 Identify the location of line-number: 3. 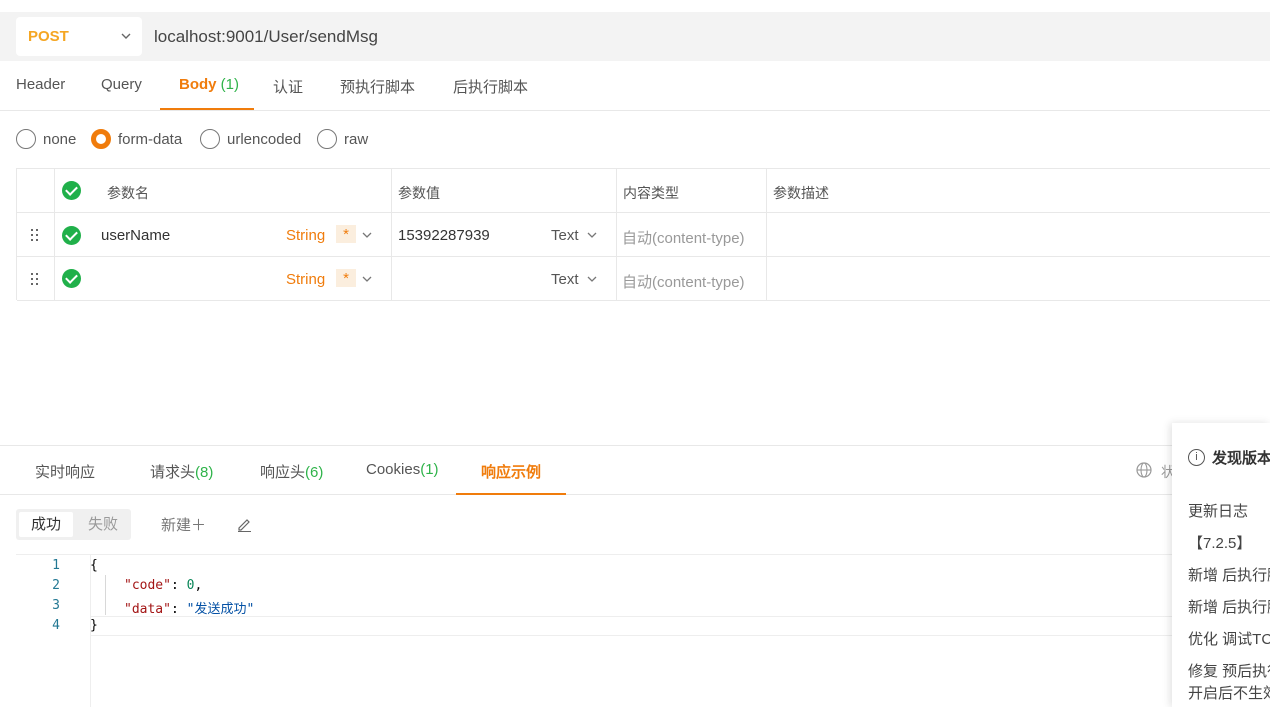
(56, 605).